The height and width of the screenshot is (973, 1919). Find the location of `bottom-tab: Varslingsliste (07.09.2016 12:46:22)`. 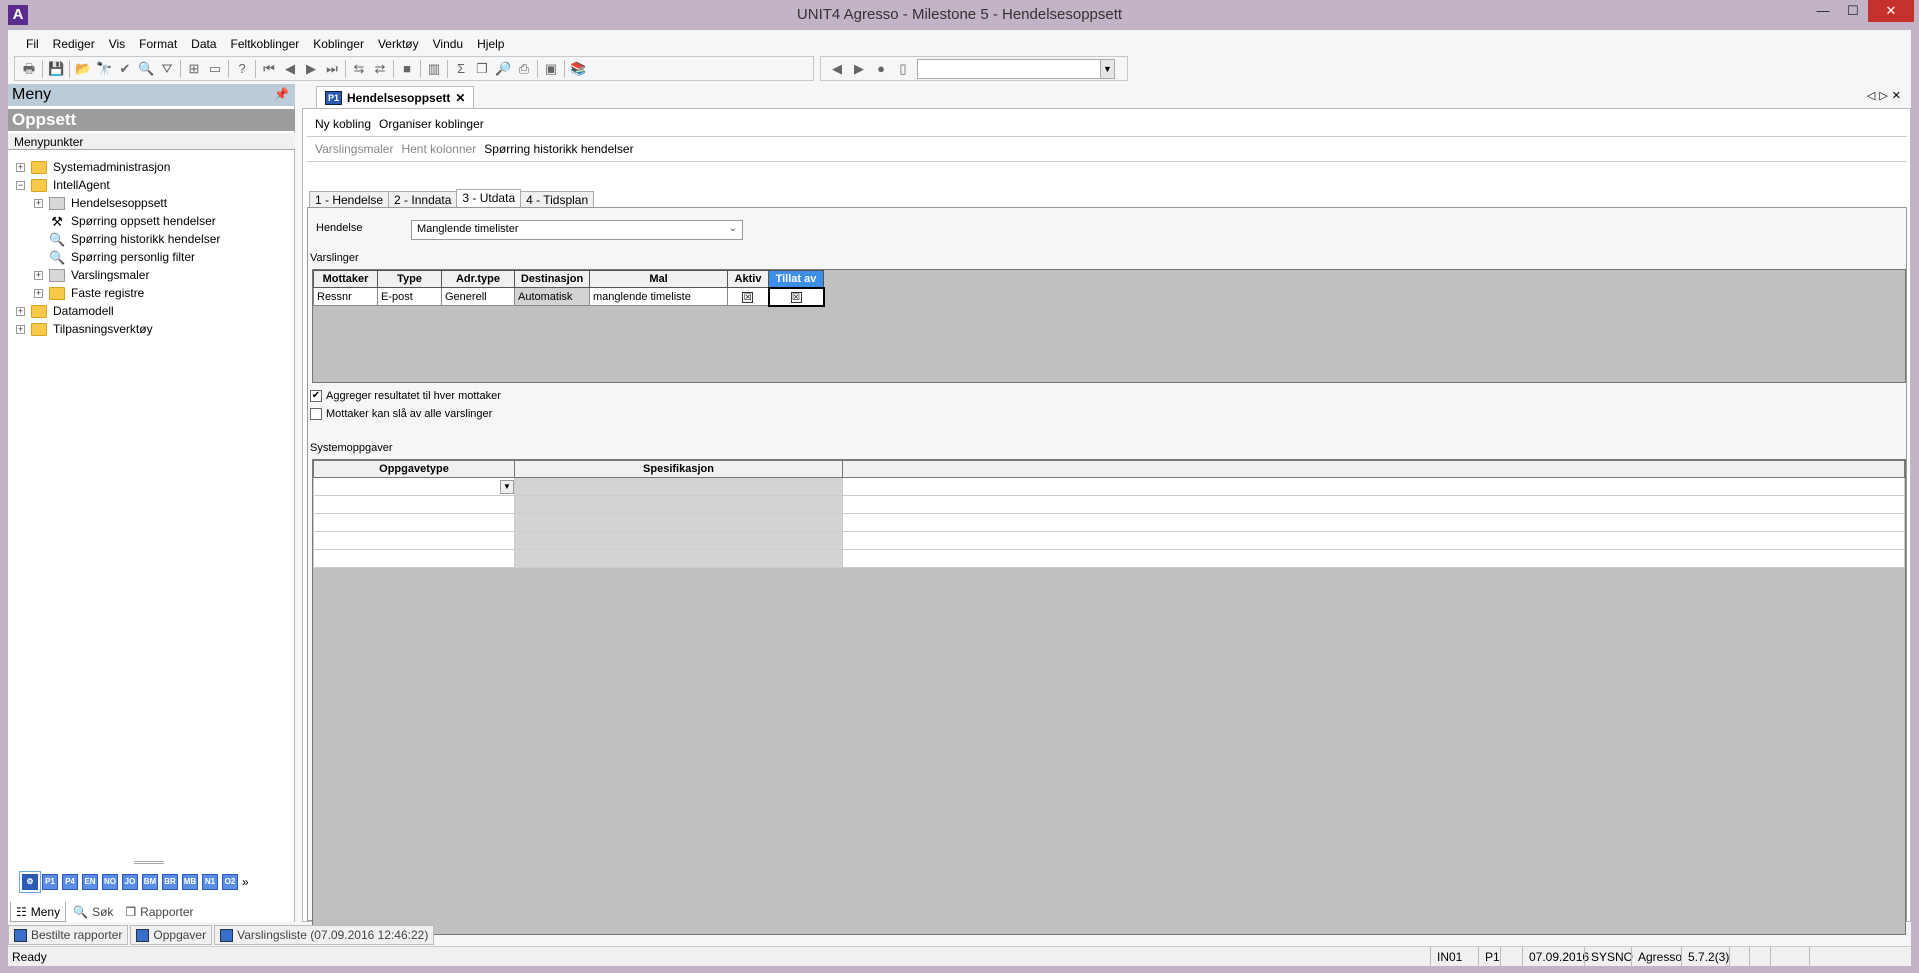

bottom-tab: Varslingsliste (07.09.2016 12:46:22) is located at coordinates (324, 935).